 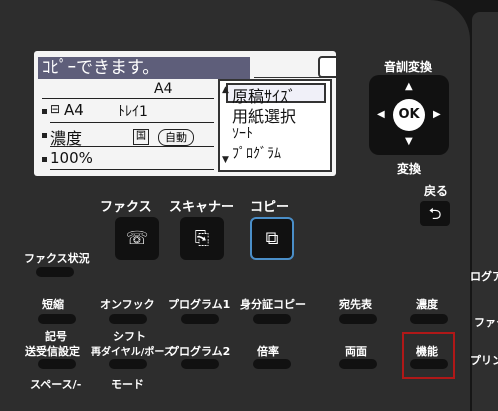 I want to click on nav-right-icon: ▶, so click(x=437, y=114).